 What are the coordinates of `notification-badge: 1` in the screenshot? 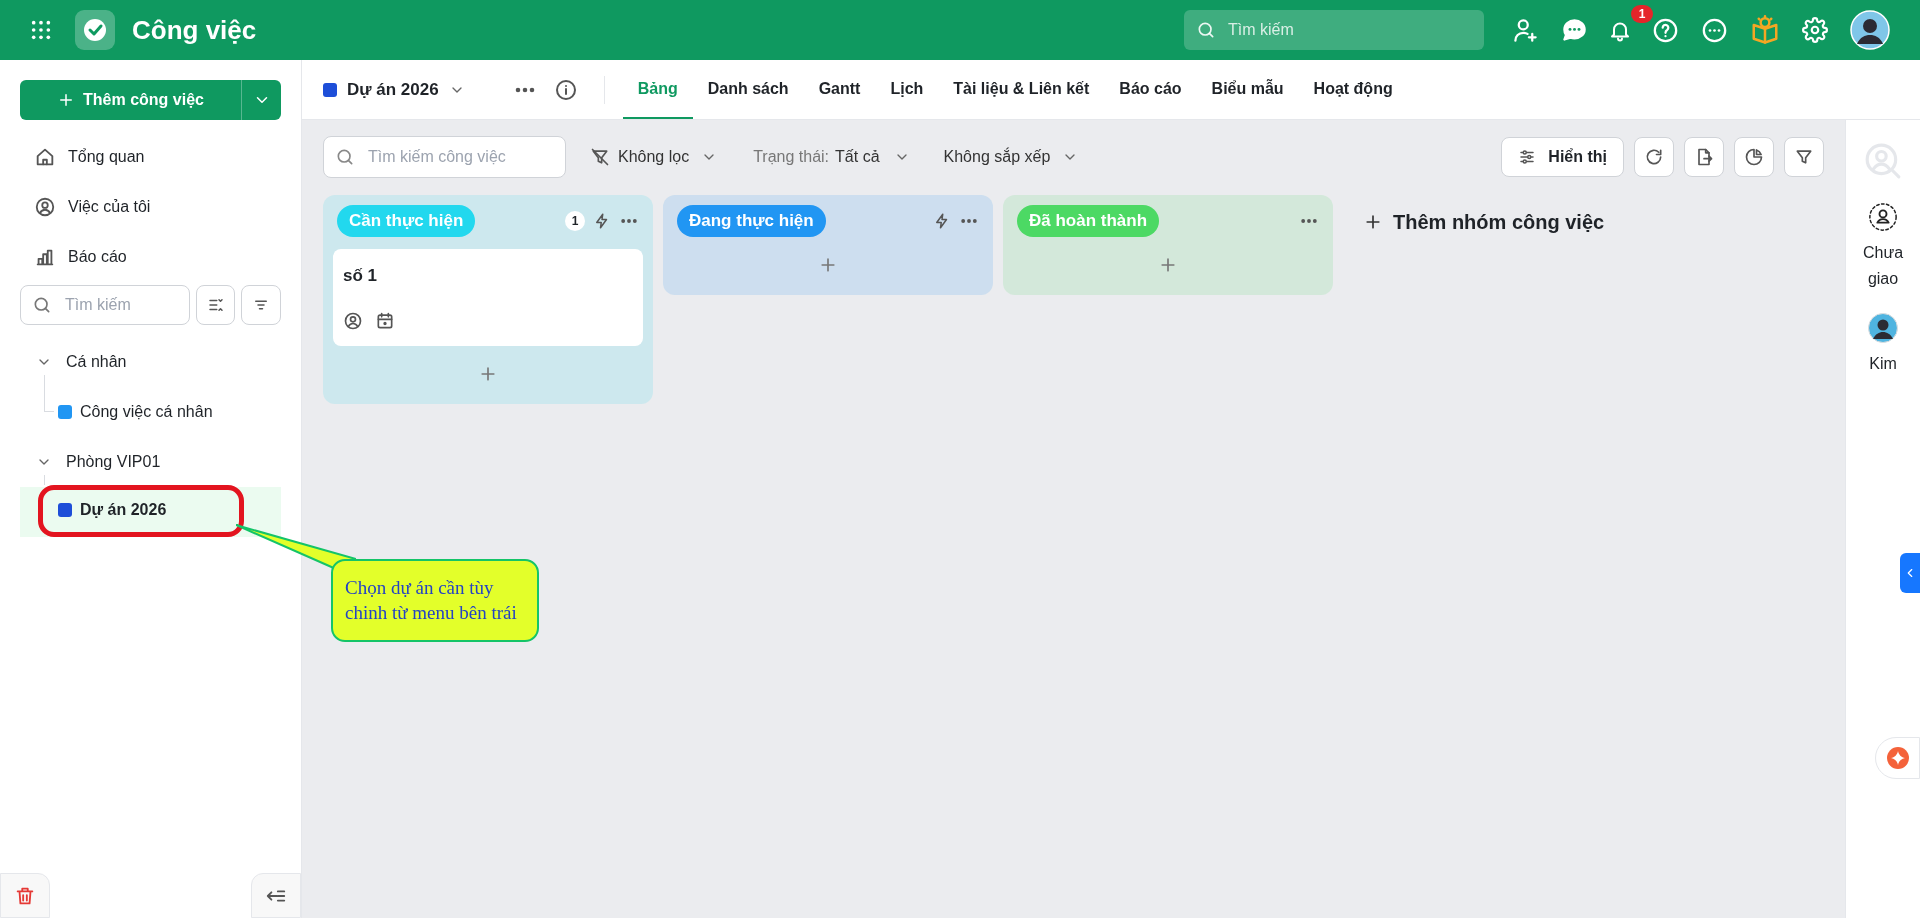 It's located at (1642, 13).